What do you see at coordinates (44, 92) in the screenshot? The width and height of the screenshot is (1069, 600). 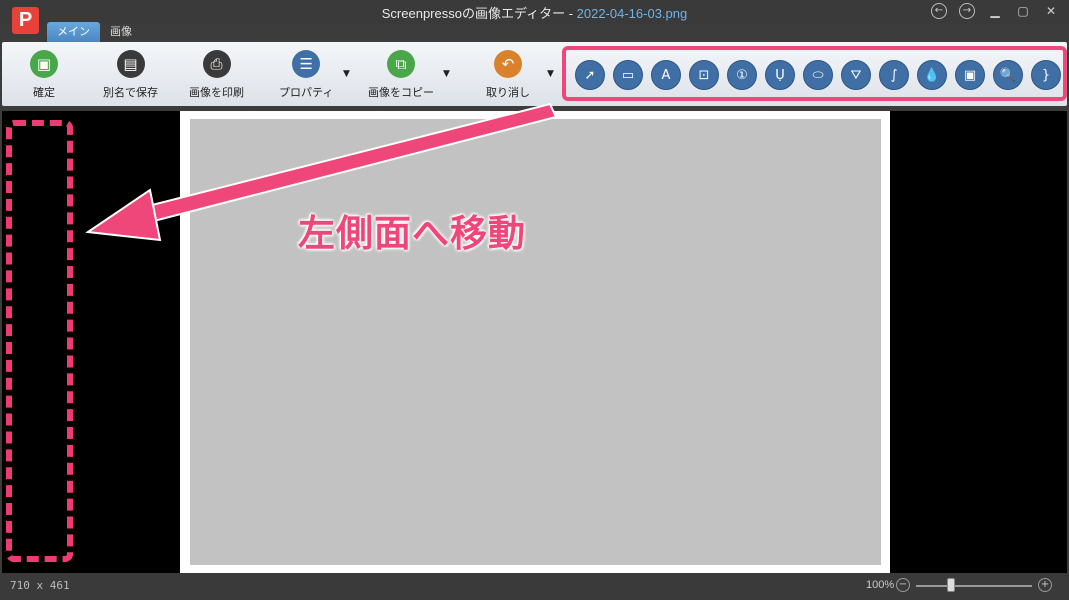 I see `confirm-label: 確定` at bounding box center [44, 92].